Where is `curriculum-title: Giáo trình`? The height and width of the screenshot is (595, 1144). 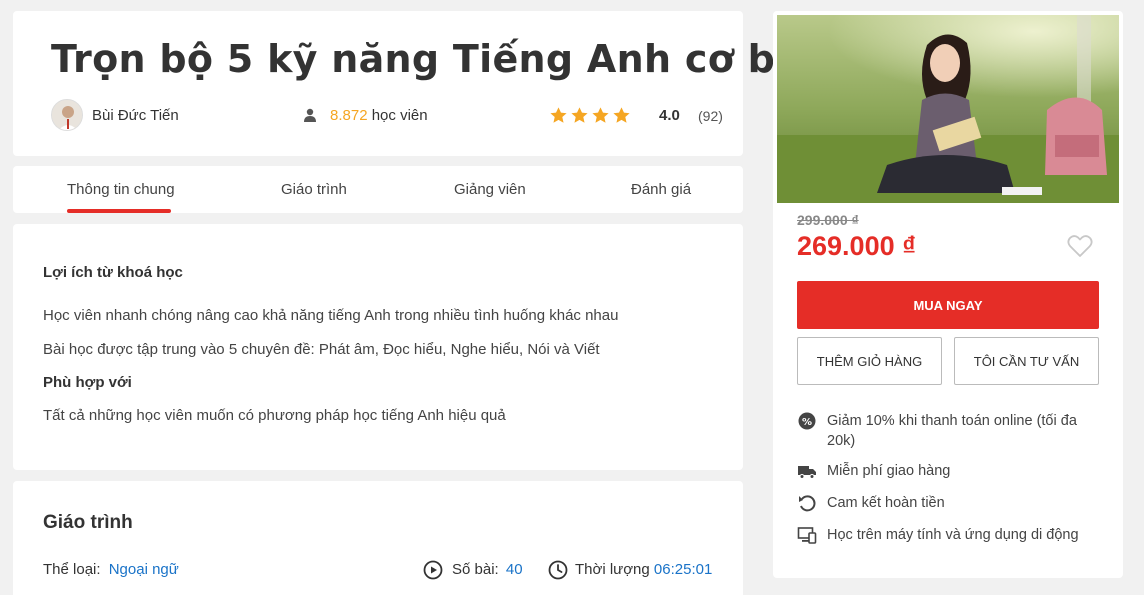 curriculum-title: Giáo trình is located at coordinates (88, 522).